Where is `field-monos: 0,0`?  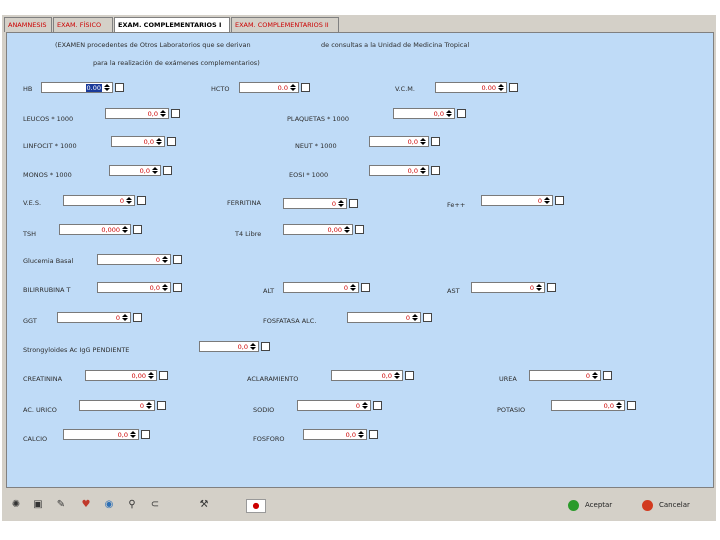 field-monos: 0,0 is located at coordinates (135, 170).